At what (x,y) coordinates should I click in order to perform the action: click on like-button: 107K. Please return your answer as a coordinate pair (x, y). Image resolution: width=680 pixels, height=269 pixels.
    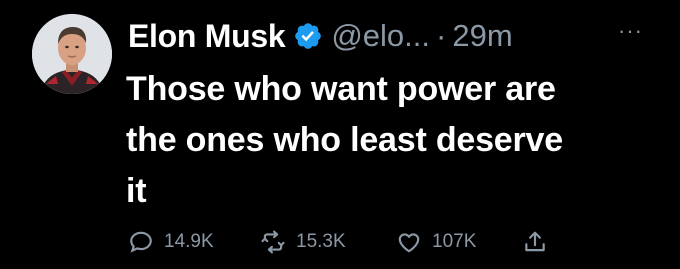
    Looking at the image, I should click on (436, 242).